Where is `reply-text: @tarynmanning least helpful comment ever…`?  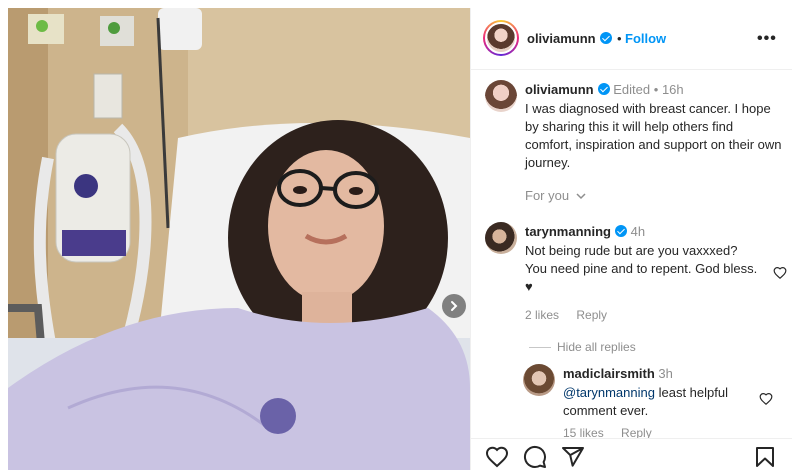
reply-text: @tarynmanning least helpful comment ever… is located at coordinates (658, 402).